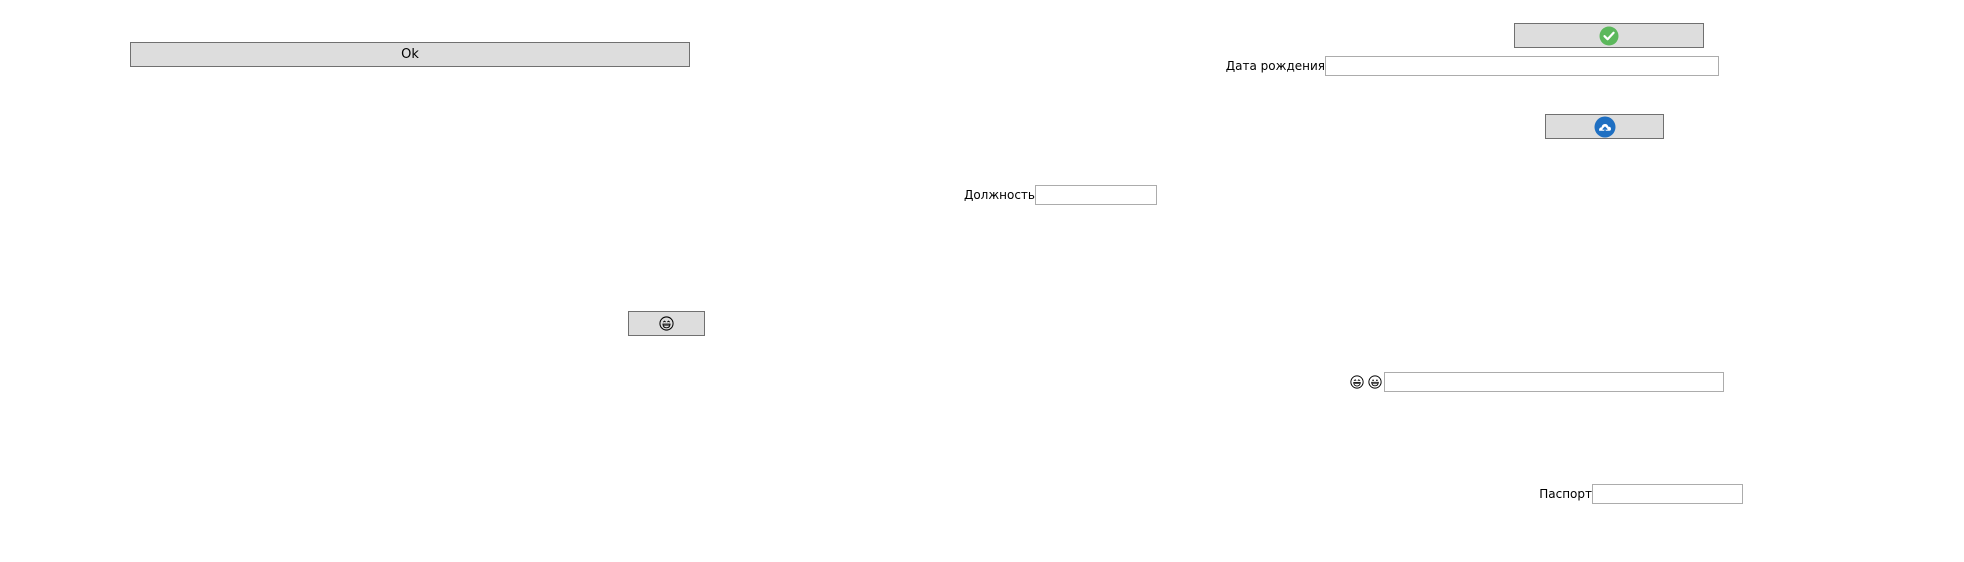  I want to click on birth-date-label: Дата рождения, so click(1275, 66).